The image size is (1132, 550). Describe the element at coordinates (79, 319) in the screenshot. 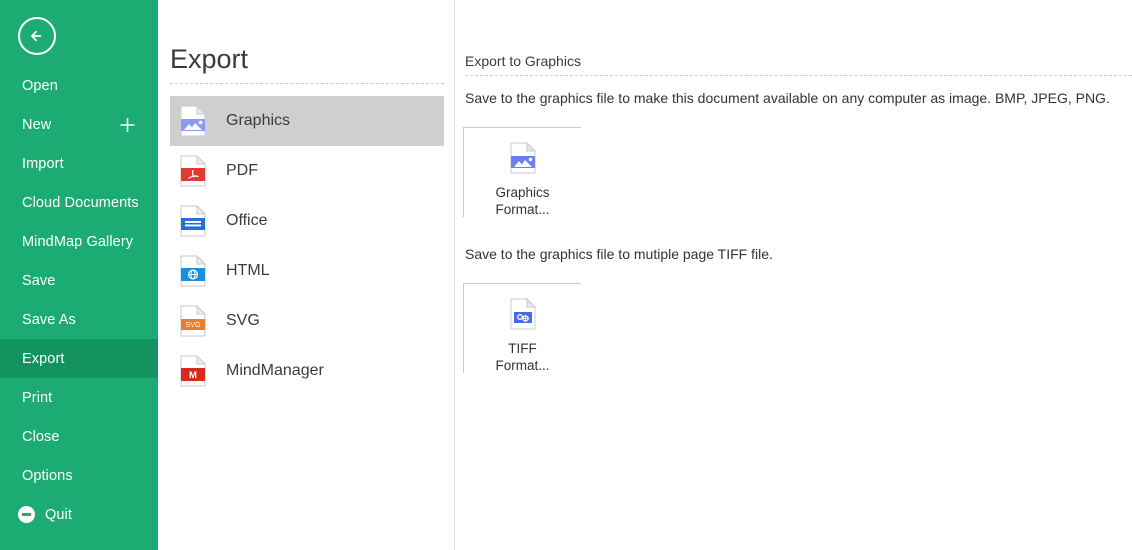

I see `sidebar-item-save-as: Save As` at that location.